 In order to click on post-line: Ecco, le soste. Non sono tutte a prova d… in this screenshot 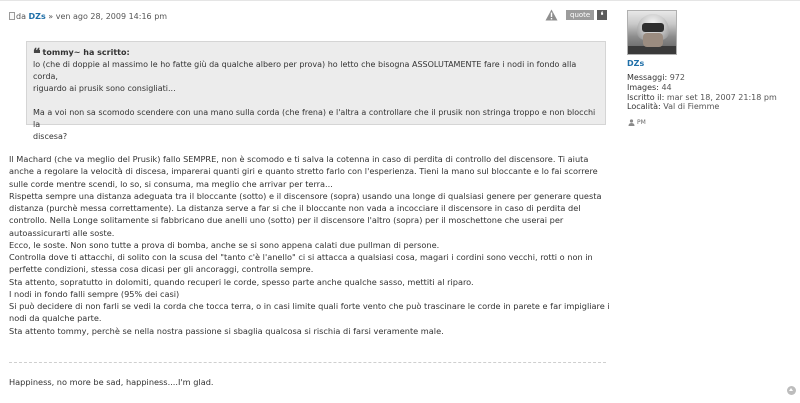, I will do `click(224, 244)`.